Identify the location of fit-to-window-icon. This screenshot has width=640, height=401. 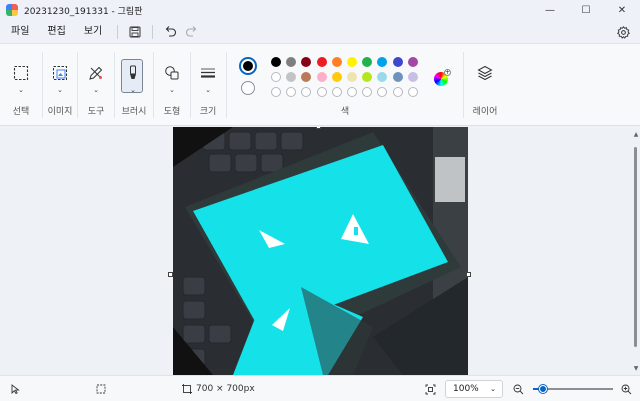
(430, 388).